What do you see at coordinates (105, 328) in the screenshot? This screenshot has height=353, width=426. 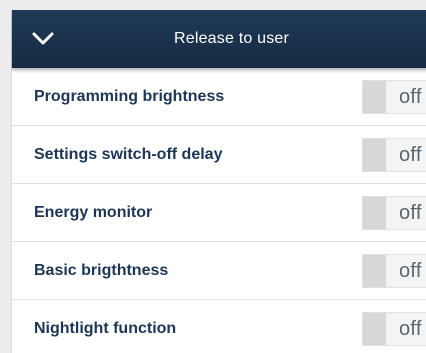 I see `setting-label: Nightlight function` at bounding box center [105, 328].